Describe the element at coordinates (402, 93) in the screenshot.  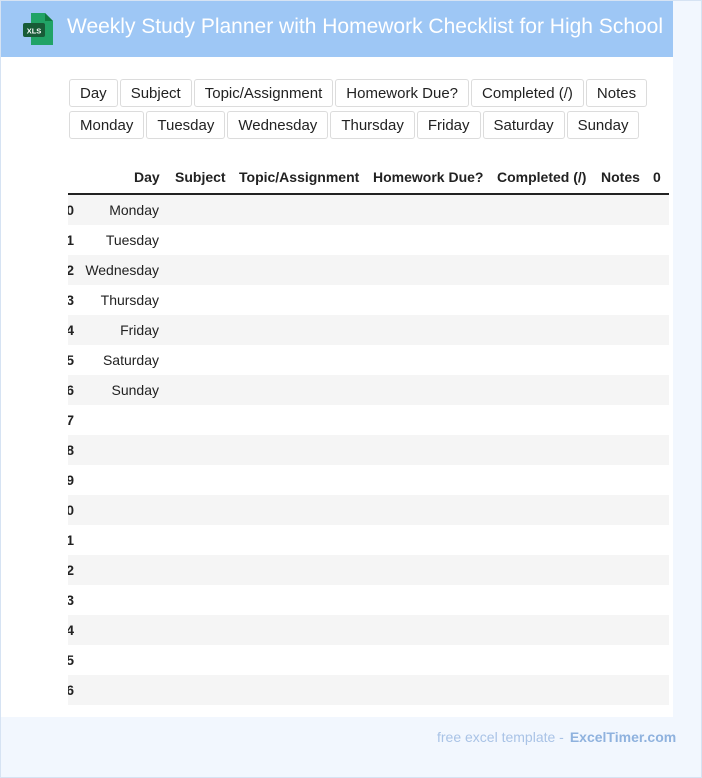
I see `chip-homework-due: Homework Due?` at that location.